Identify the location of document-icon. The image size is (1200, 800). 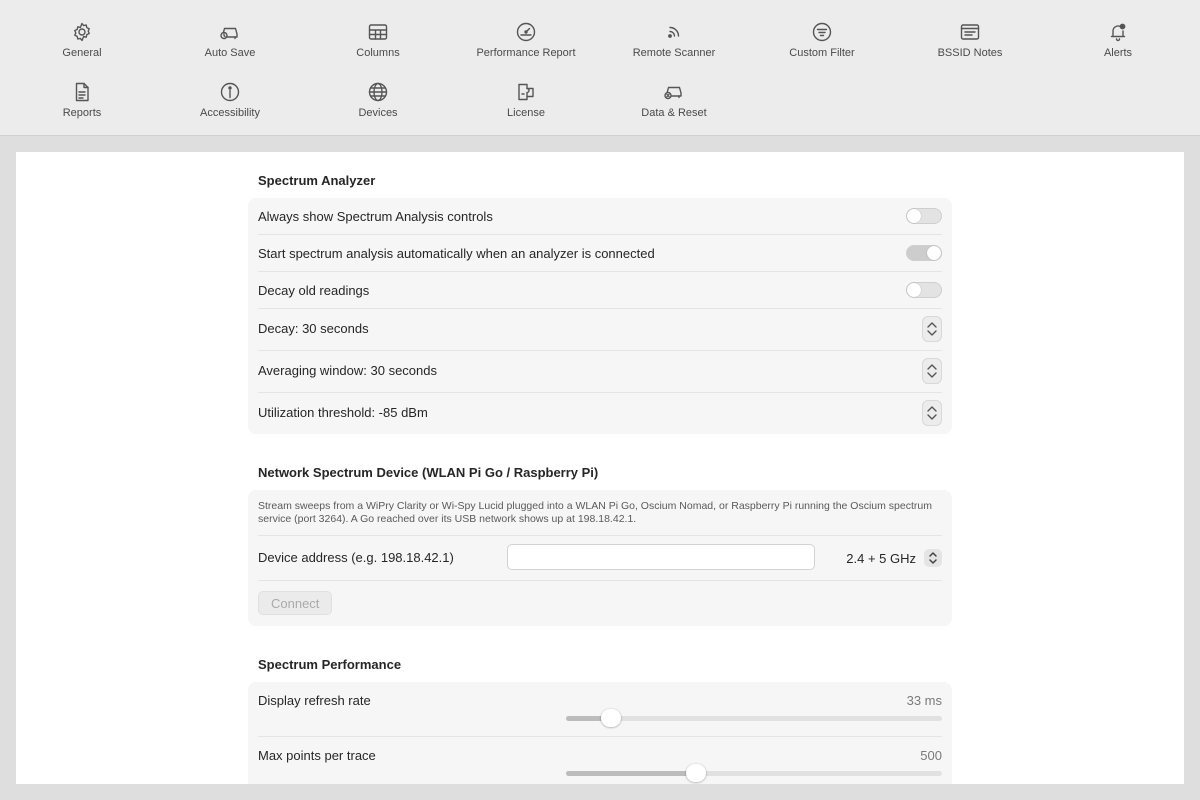
(82, 92).